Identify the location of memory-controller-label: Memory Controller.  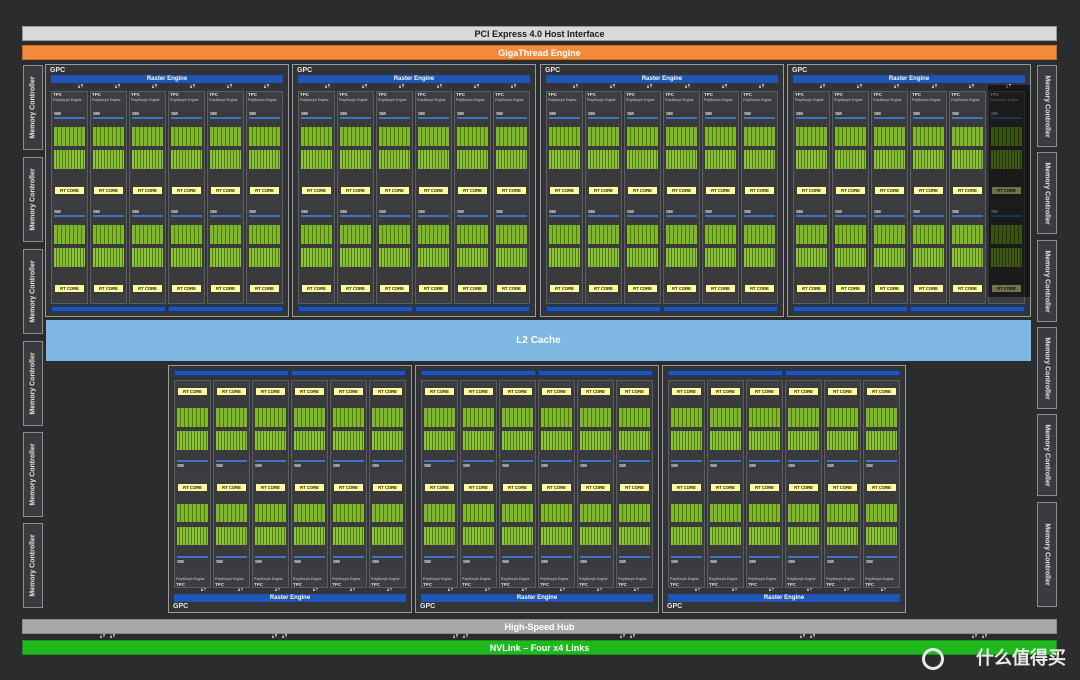
(1047, 106).